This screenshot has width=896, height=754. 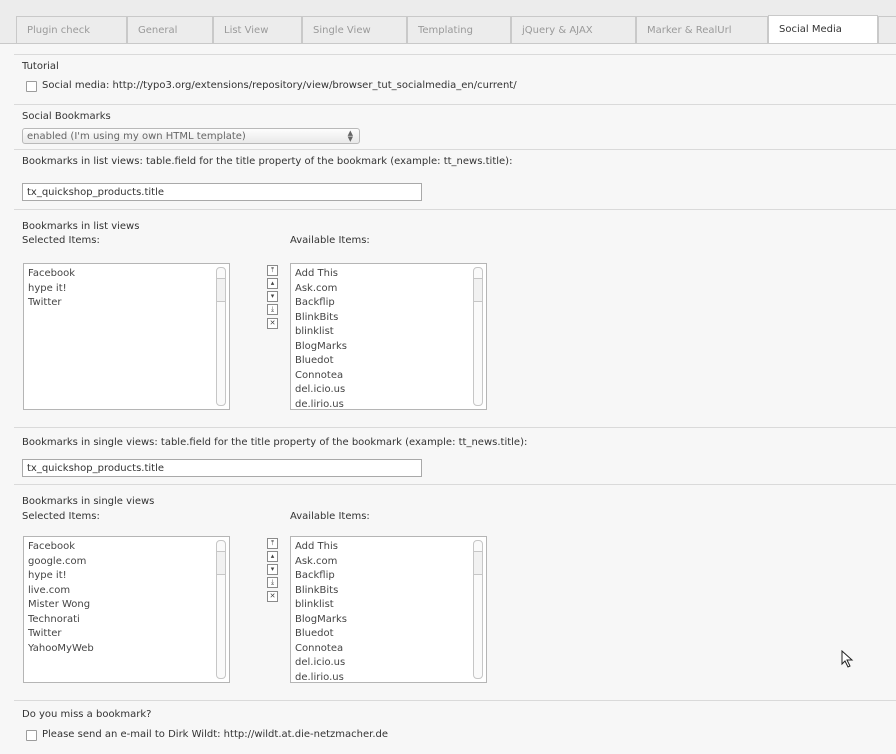 What do you see at coordinates (459, 29) in the screenshot?
I see `tab-templating: Templating` at bounding box center [459, 29].